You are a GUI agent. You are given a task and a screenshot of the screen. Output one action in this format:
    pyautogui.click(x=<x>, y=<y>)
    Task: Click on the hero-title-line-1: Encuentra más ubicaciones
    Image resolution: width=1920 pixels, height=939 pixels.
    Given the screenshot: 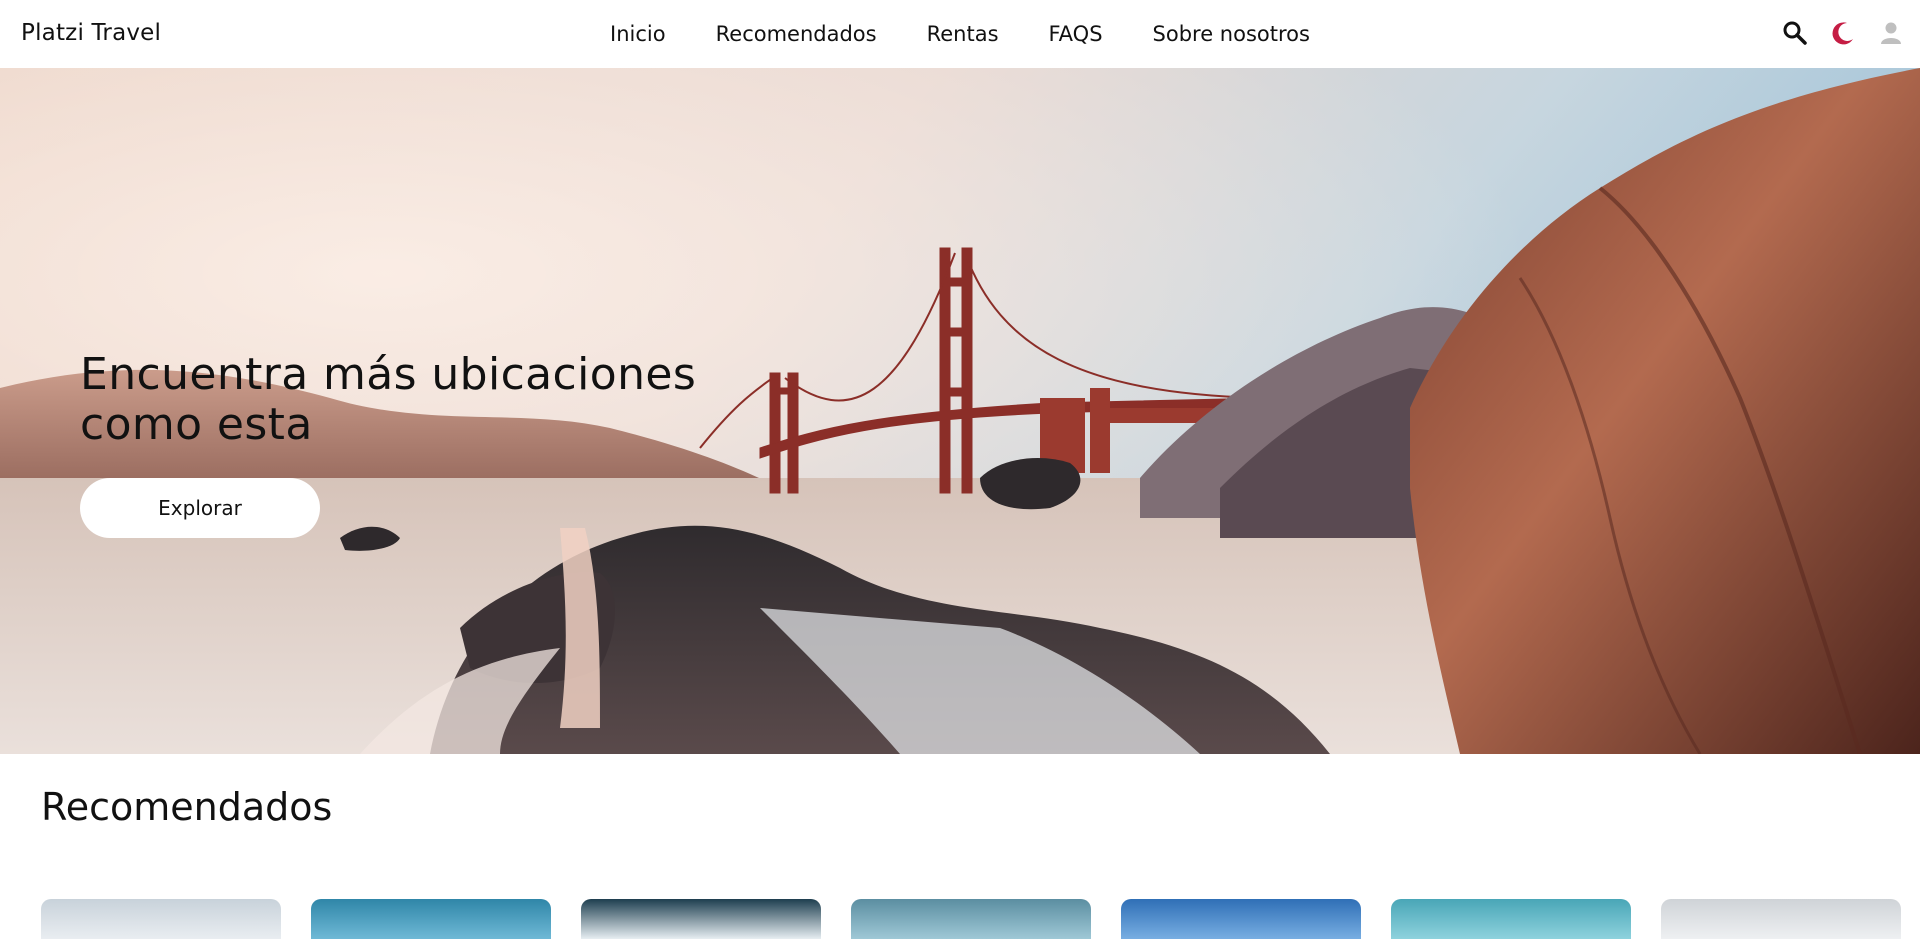 What is the action you would take?
    pyautogui.click(x=388, y=374)
    